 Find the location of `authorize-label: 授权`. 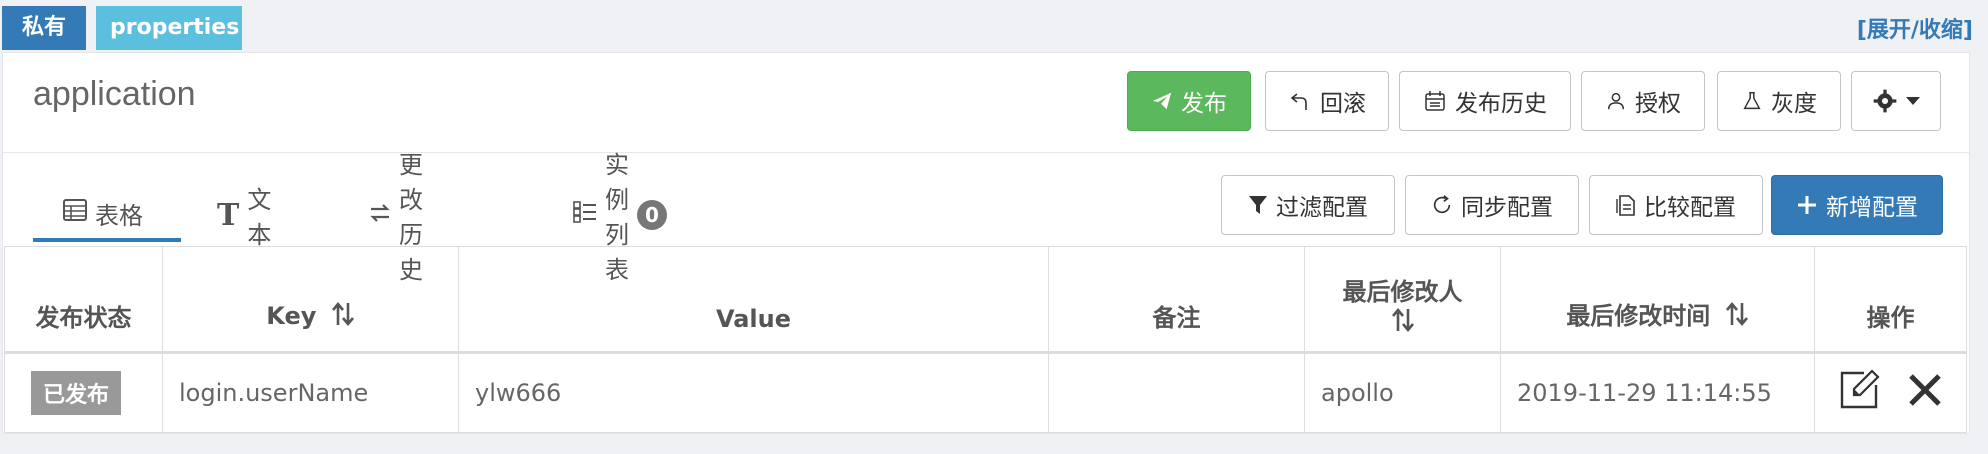

authorize-label: 授权 is located at coordinates (1658, 104).